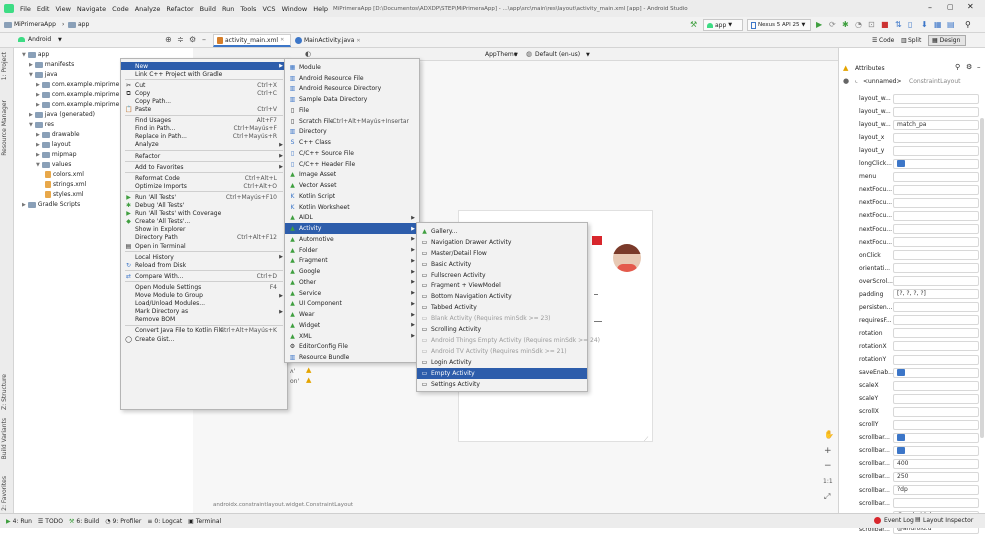 This screenshot has width=985, height=536. What do you see at coordinates (352, 271) in the screenshot?
I see `new-menu-item: ▲ Google ▶` at bounding box center [352, 271].